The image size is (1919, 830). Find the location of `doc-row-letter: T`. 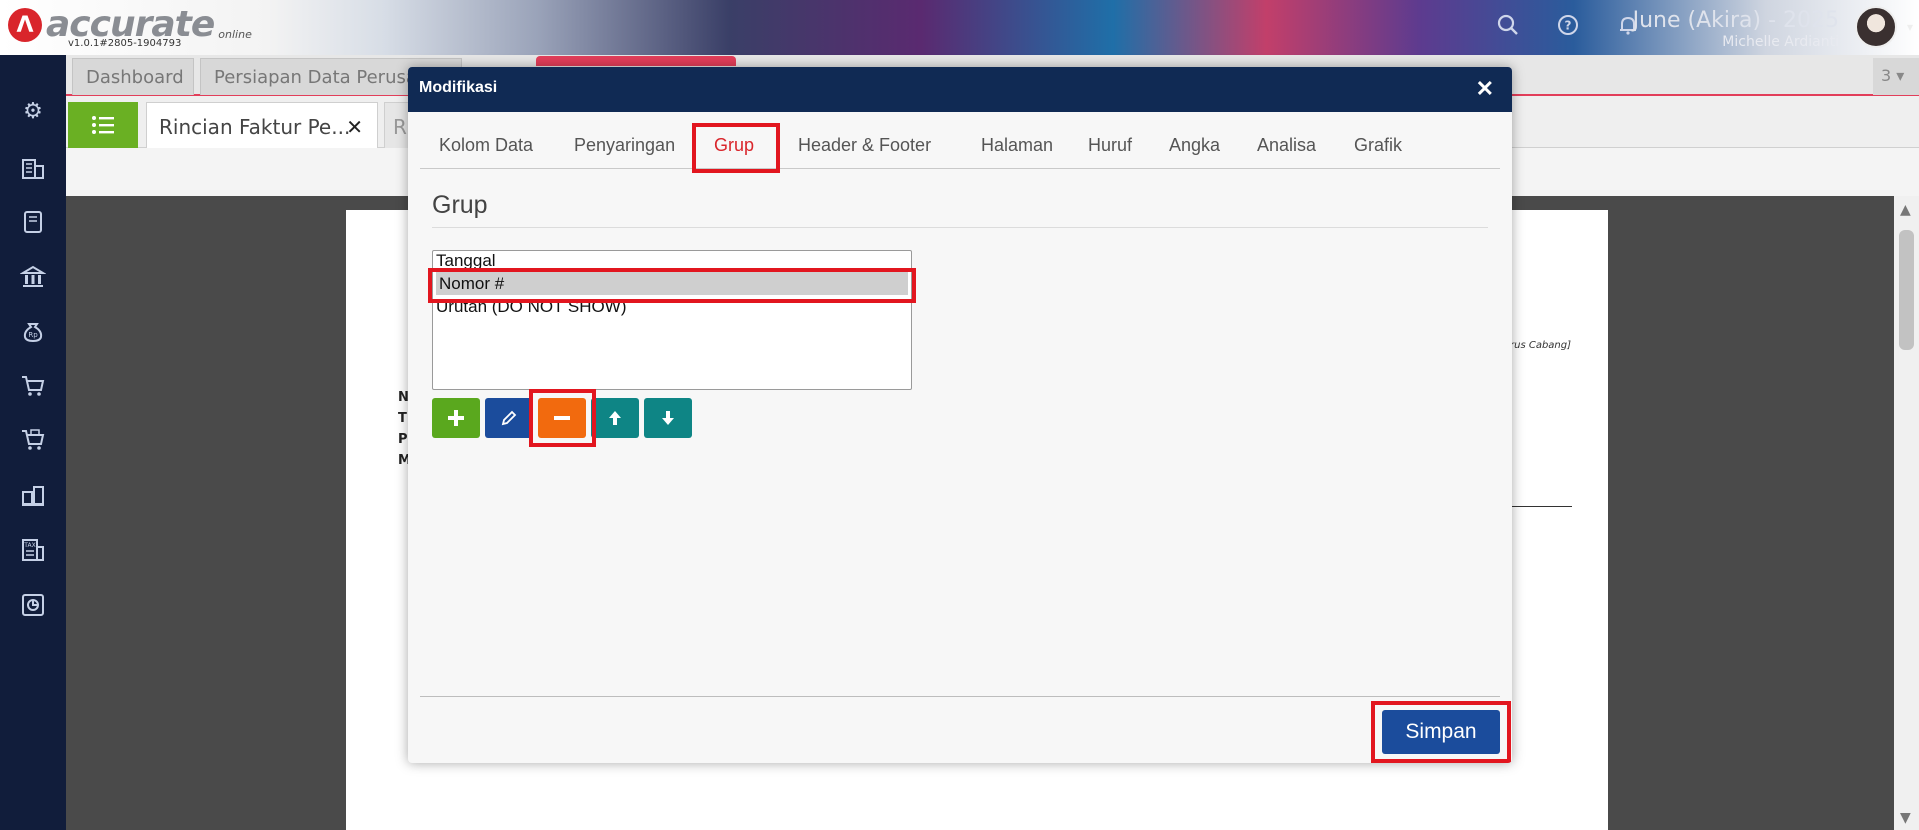

doc-row-letter: T is located at coordinates (402, 418).